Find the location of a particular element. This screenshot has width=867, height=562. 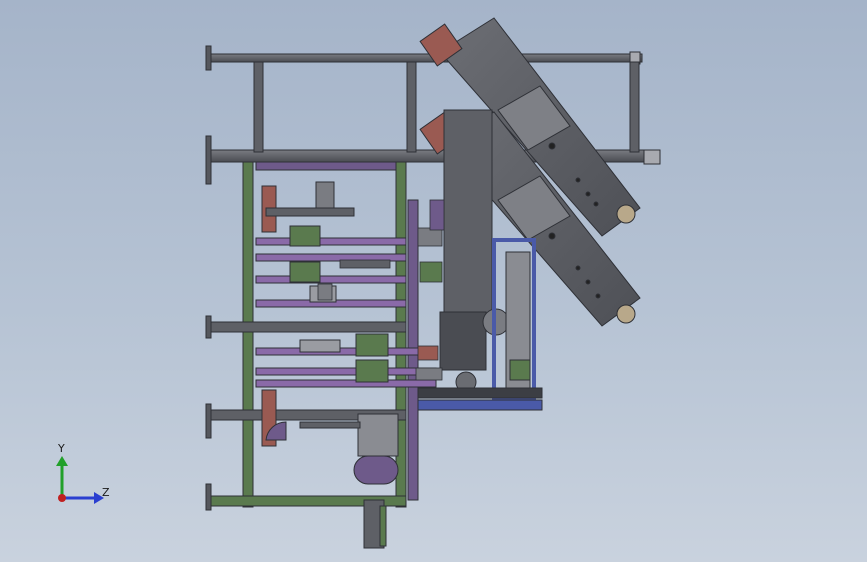

rail-endcap-left-top is located at coordinates (208, 58).